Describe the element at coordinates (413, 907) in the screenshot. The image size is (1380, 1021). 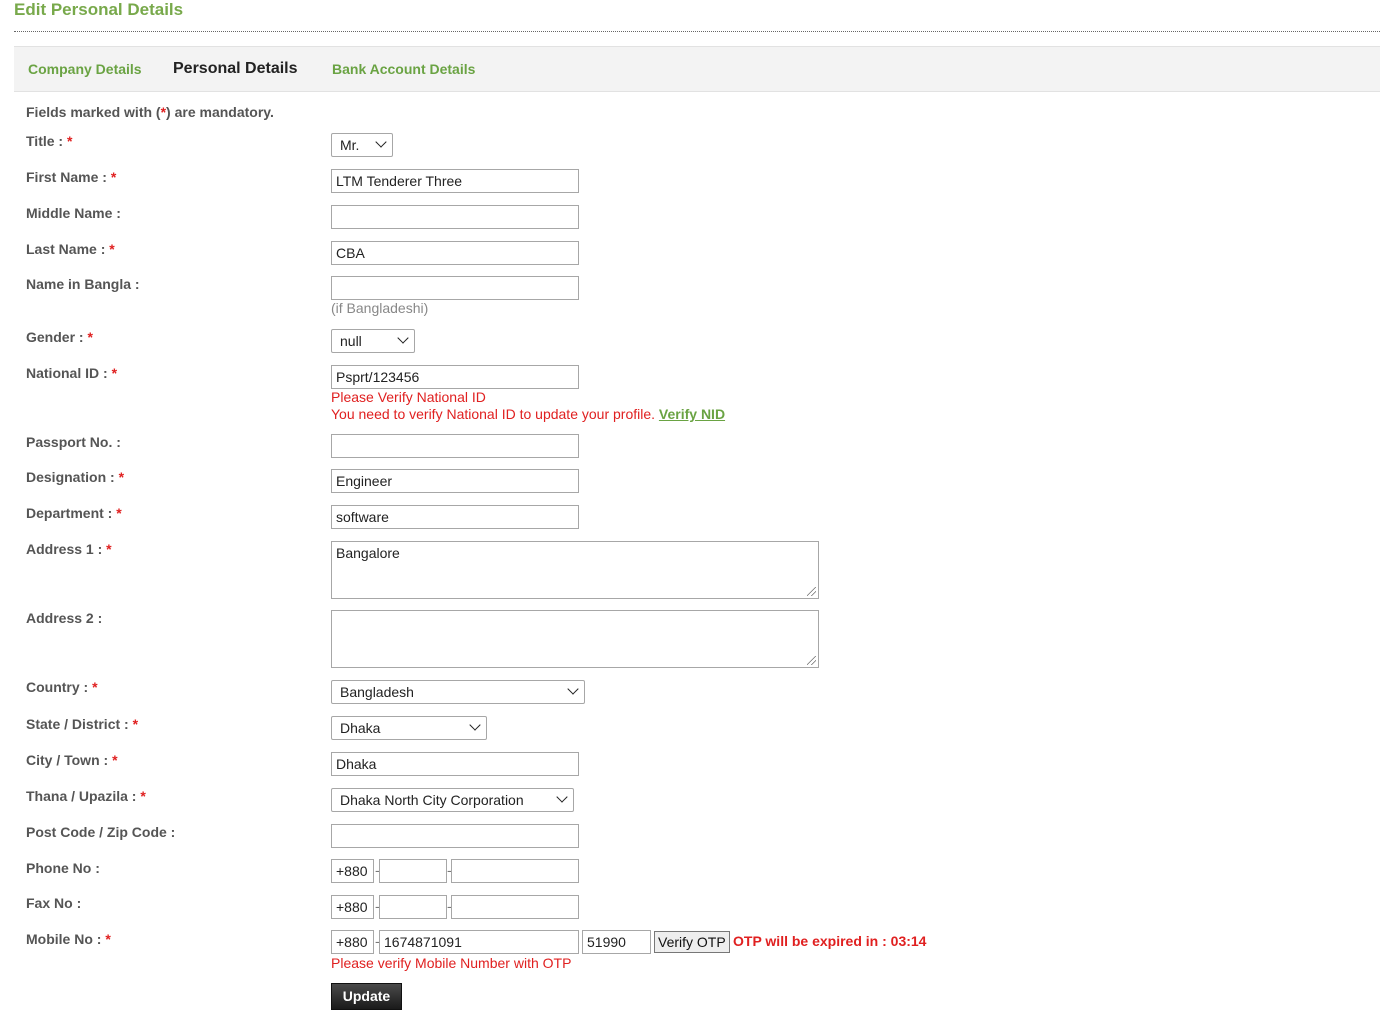
I see `fax-area-code-input` at that location.